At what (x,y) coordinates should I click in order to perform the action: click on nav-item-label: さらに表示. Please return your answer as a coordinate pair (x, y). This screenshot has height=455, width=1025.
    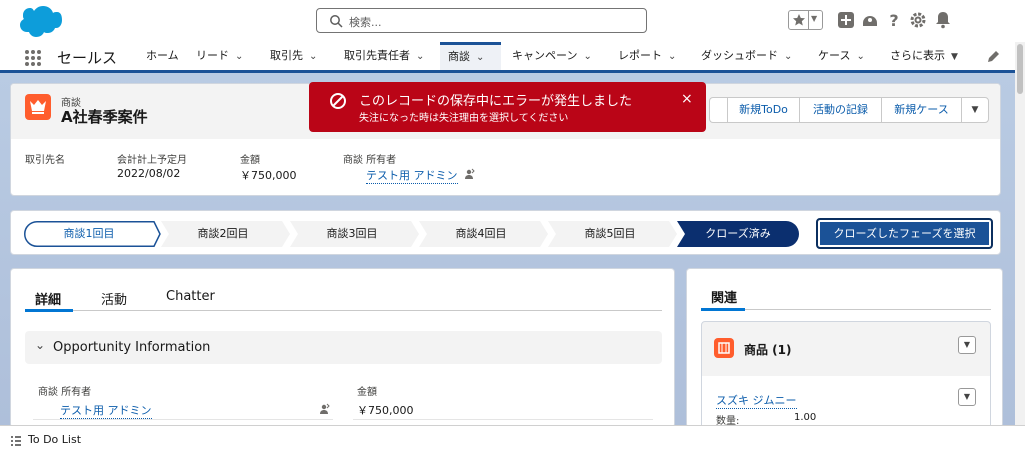
    Looking at the image, I should click on (917, 55).